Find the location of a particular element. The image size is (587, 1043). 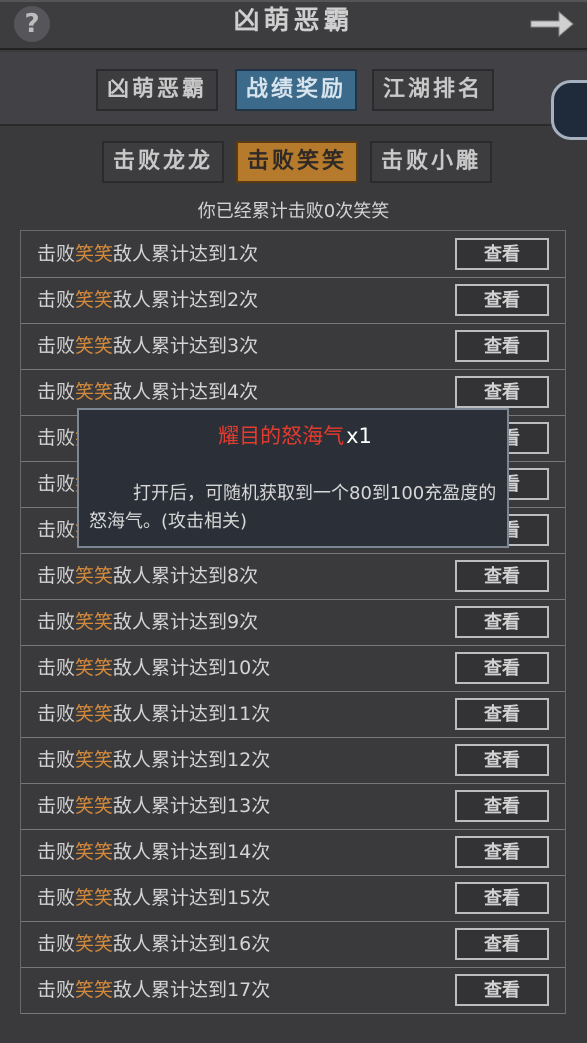

list-item-label: 击败笑笑敌人累计达到14次 is located at coordinates (154, 852).